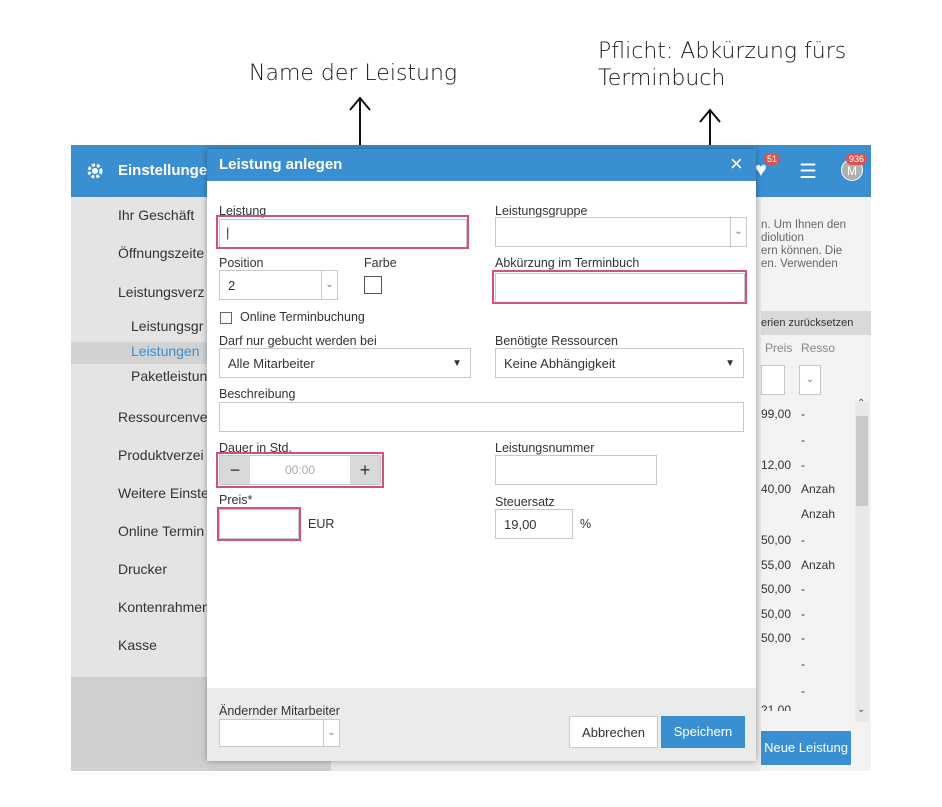 This screenshot has height=807, width=942. I want to click on ressource-filter-select: ⌄, so click(810, 380).